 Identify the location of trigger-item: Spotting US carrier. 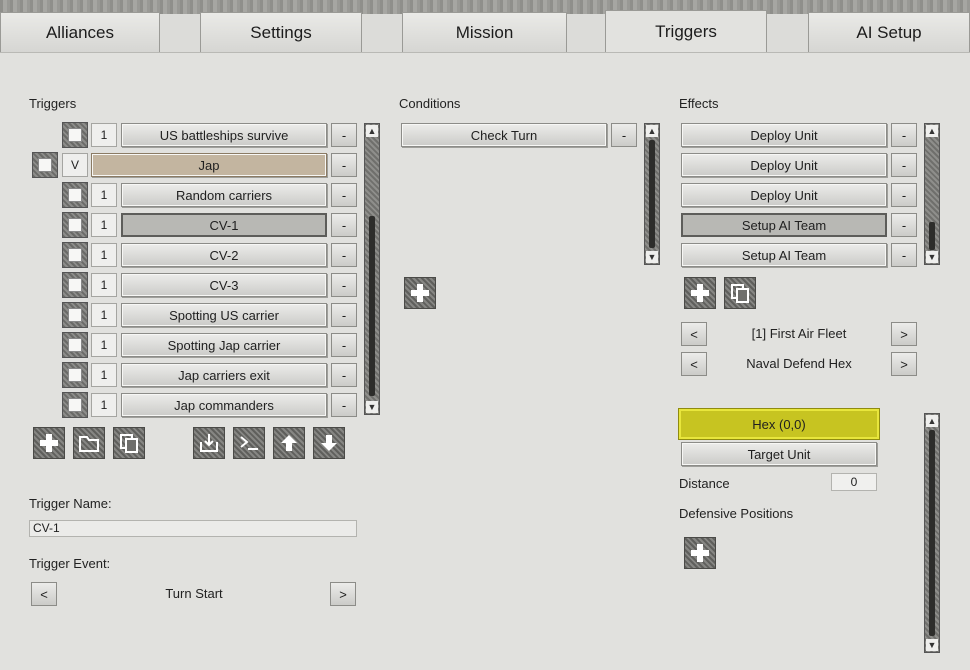
(224, 315).